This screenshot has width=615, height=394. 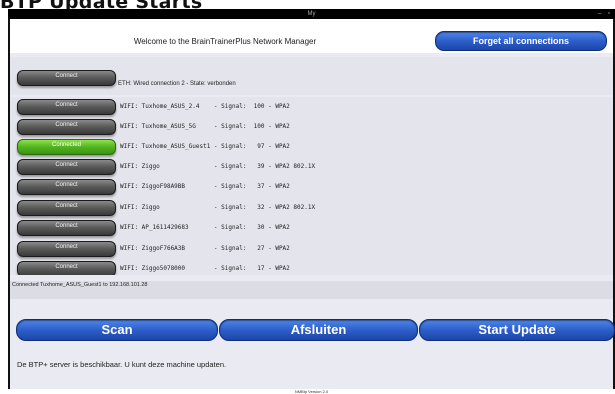 I want to click on action-bar: Scan Afsluiten Start Update, so click(x=312, y=330).